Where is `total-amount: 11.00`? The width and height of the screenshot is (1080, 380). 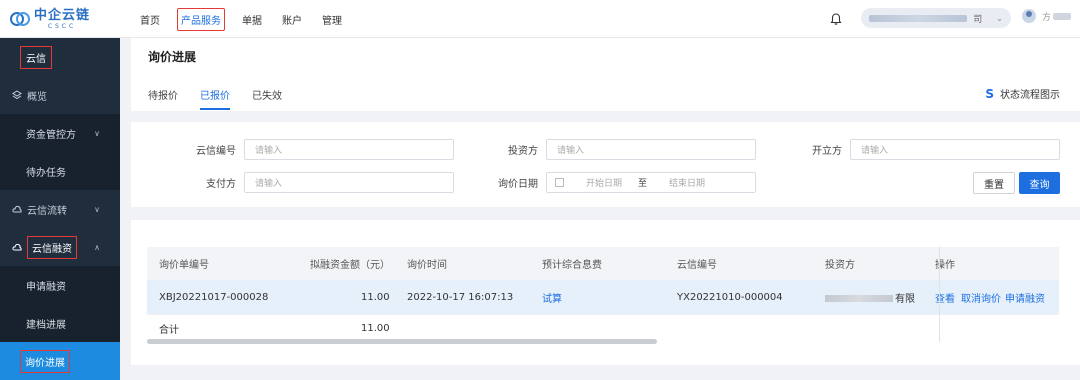
total-amount: 11.00 is located at coordinates (375, 328).